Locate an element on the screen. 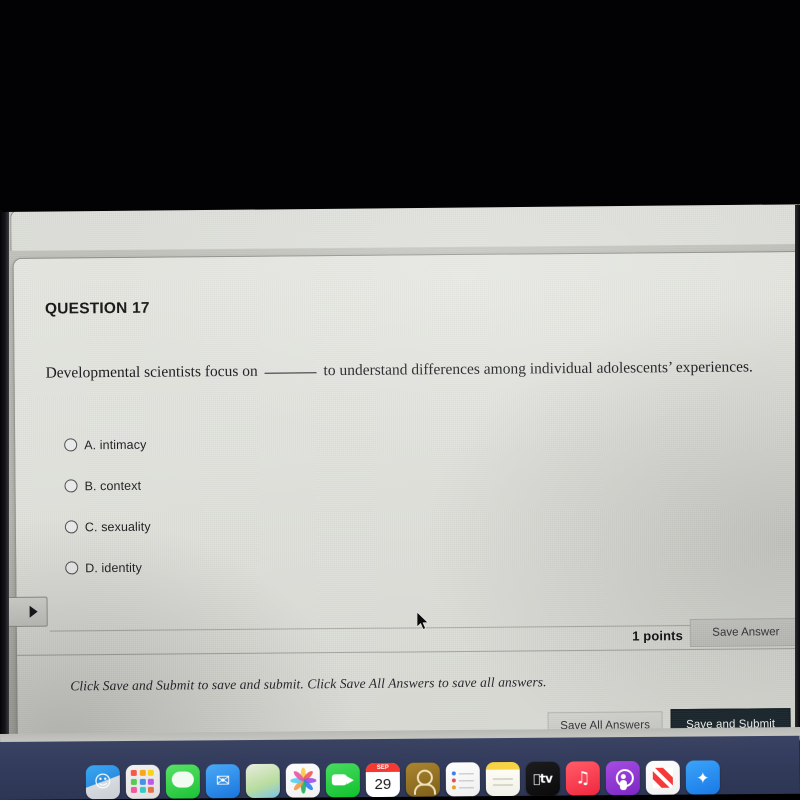  save-answer-button: Save Answer is located at coordinates (744, 632).